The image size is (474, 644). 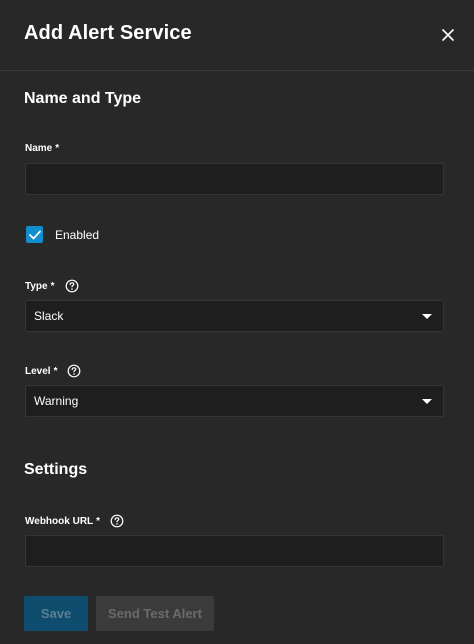 I want to click on close-button, so click(x=448, y=35).